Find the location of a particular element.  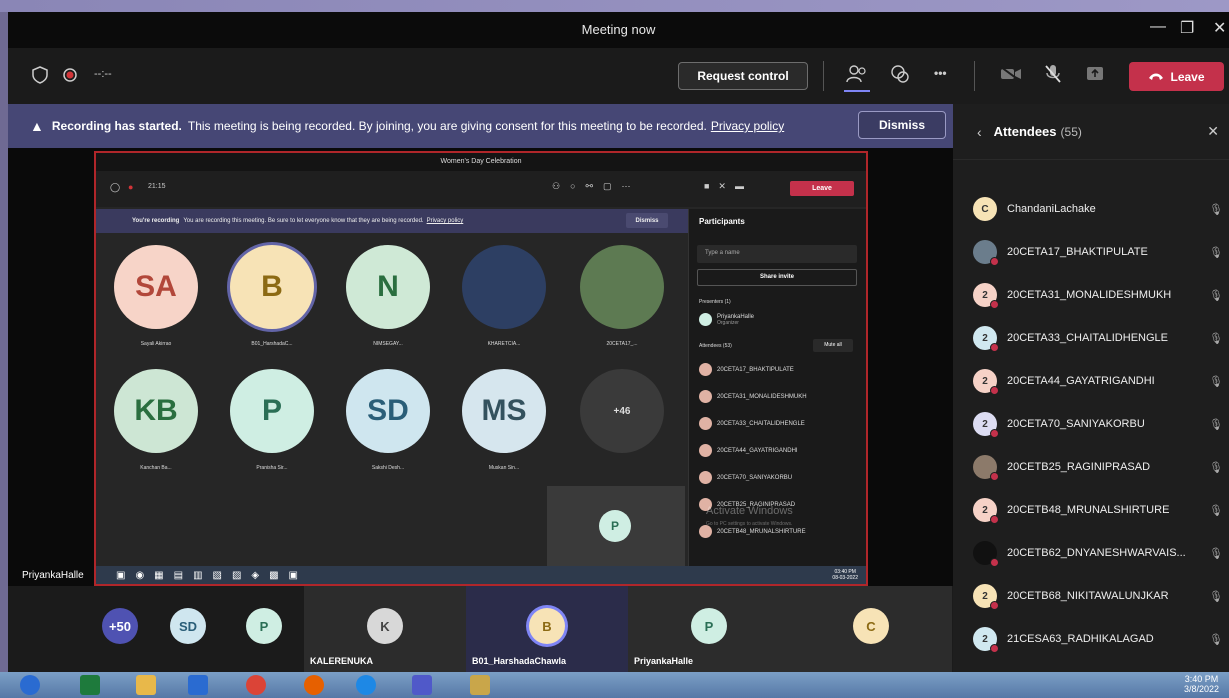

close-window-icon: ✕ is located at coordinates (1219, 28).